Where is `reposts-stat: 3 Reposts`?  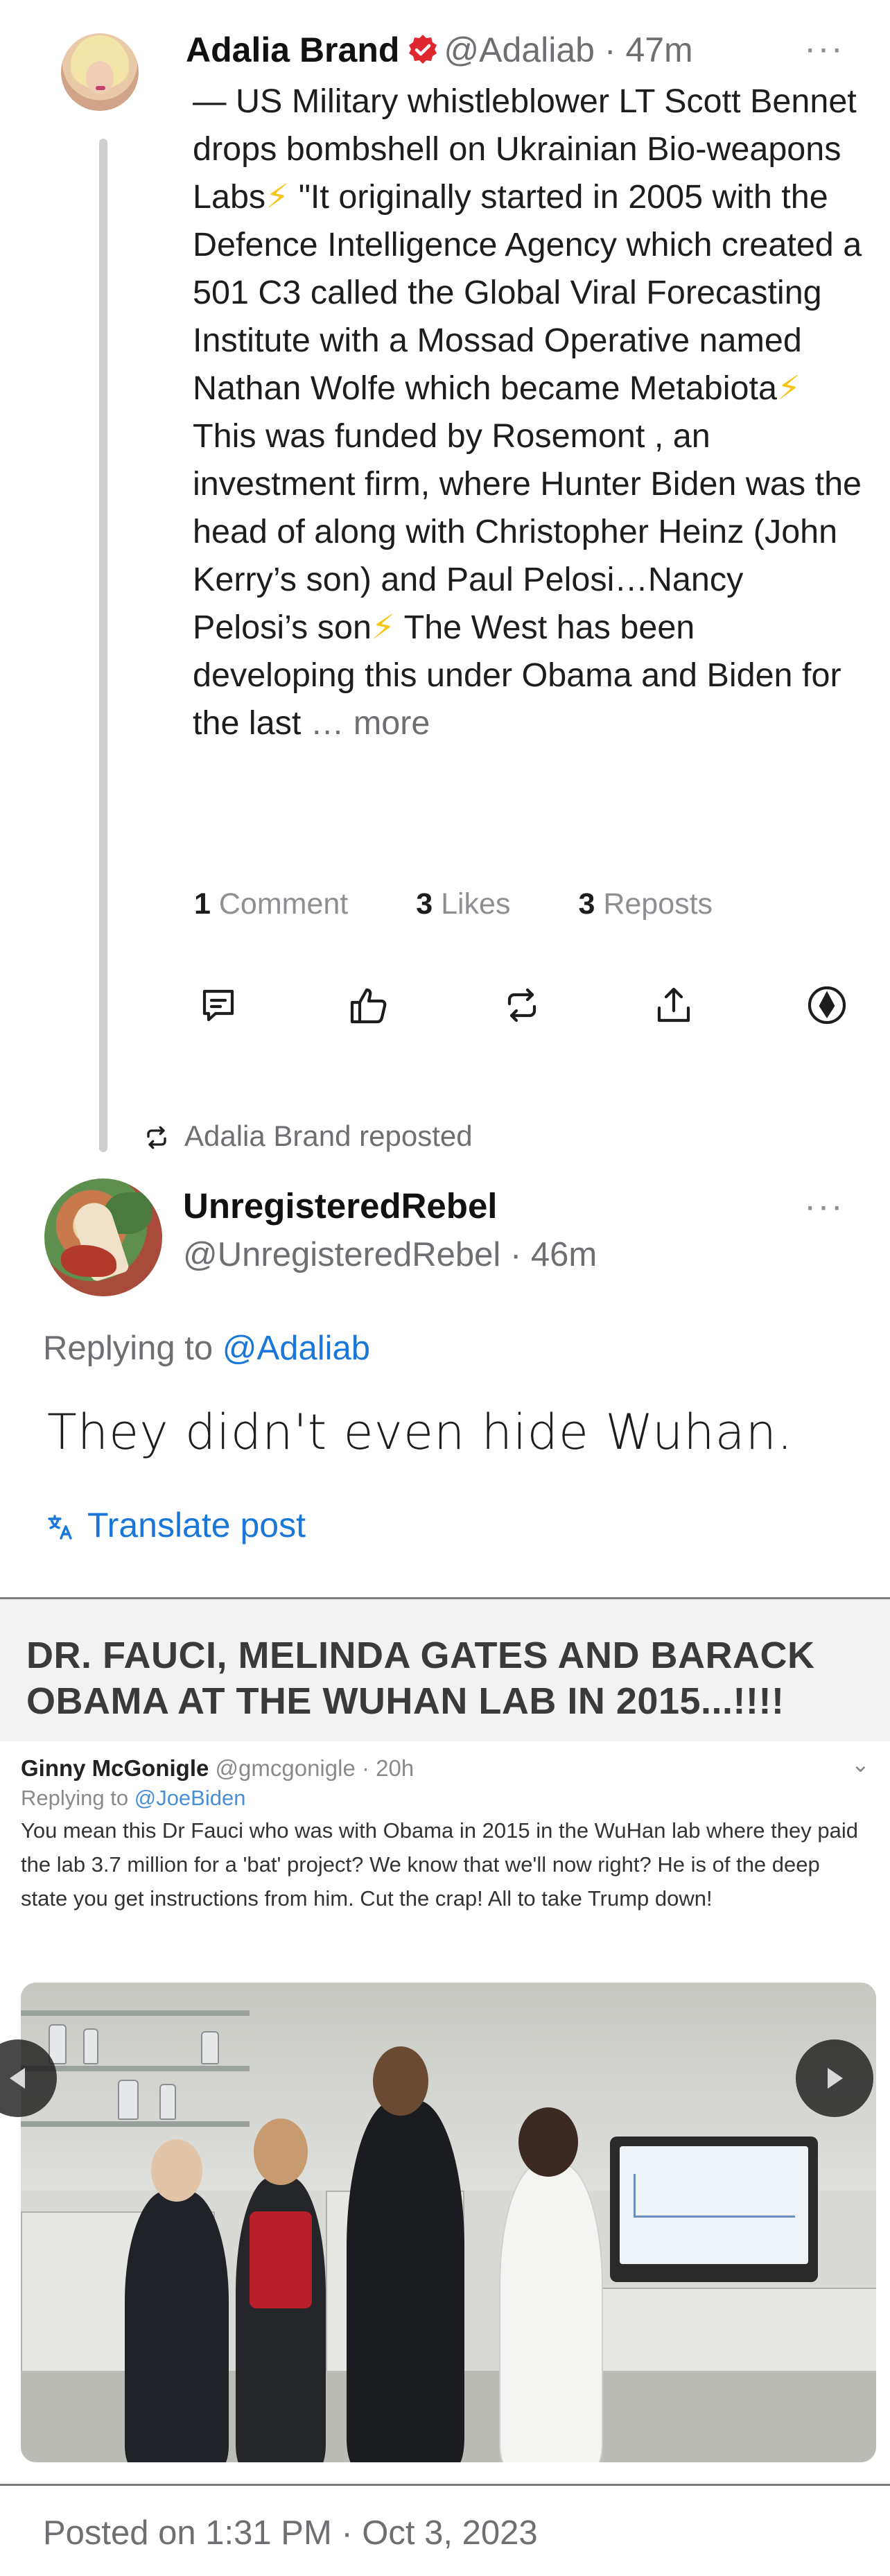 reposts-stat: 3 Reposts is located at coordinates (645, 904).